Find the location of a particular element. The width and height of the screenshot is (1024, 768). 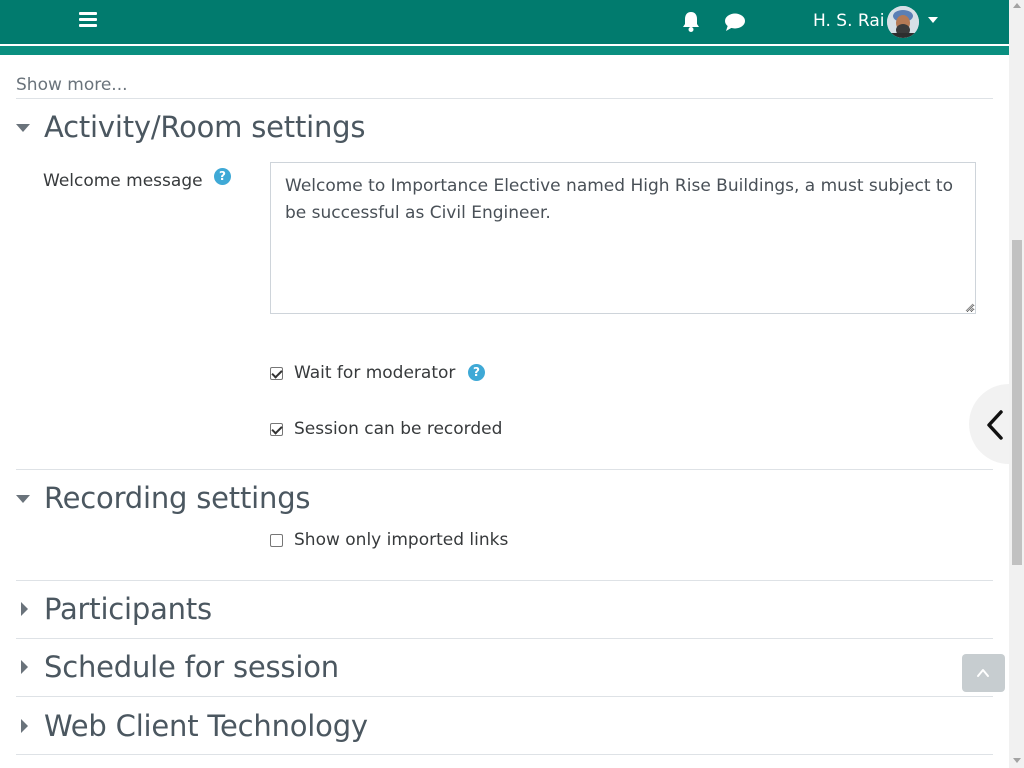

resize-grip-icon is located at coordinates (969, 307).